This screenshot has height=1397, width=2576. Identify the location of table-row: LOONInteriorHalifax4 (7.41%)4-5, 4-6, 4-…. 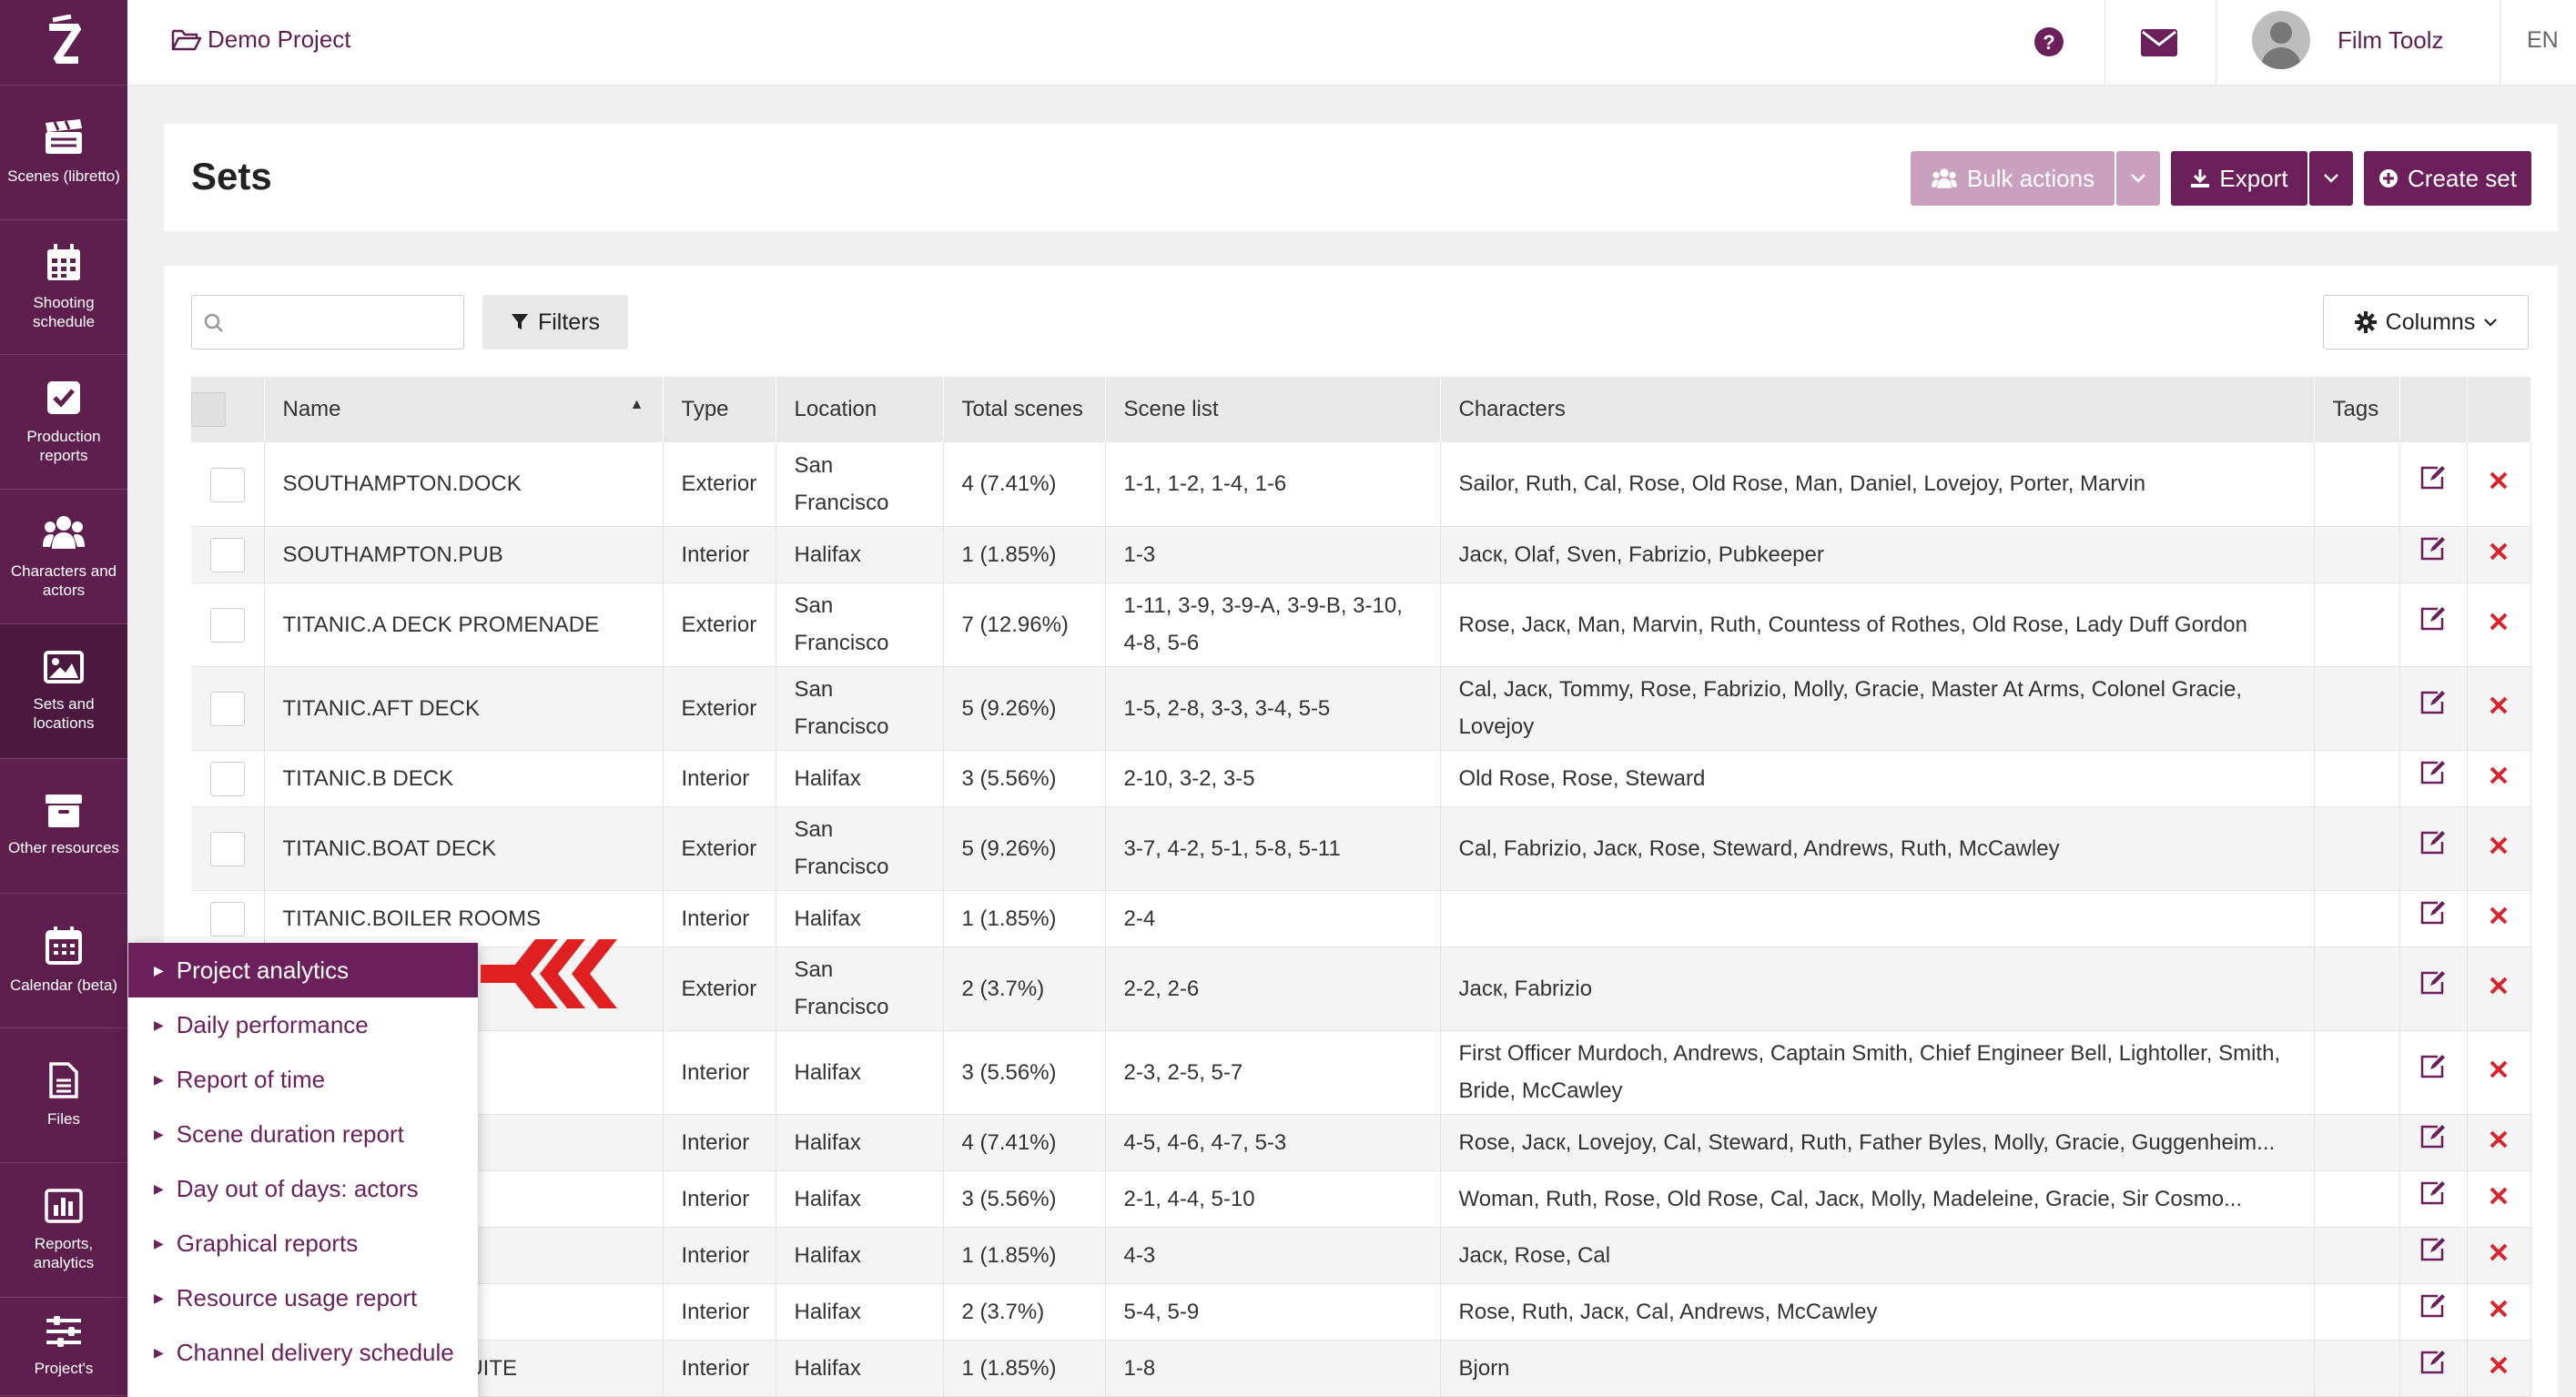
(1361, 1142).